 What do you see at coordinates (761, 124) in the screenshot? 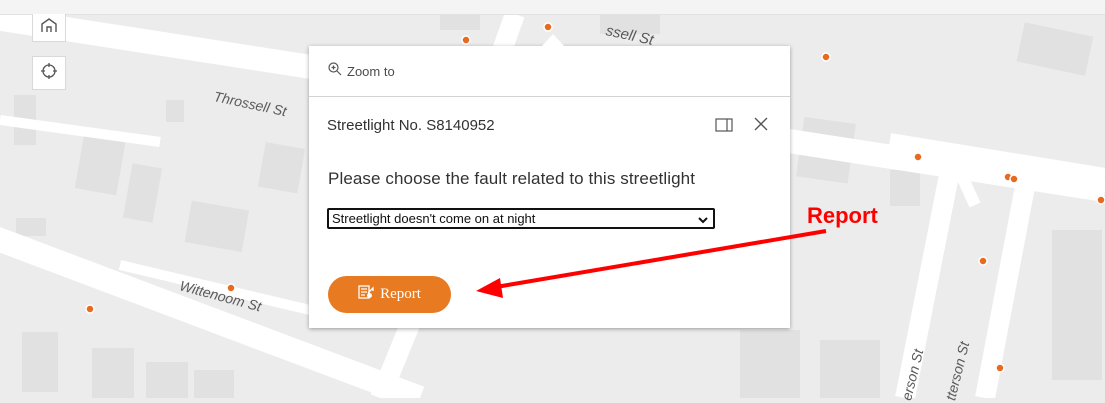
I see `close-button` at bounding box center [761, 124].